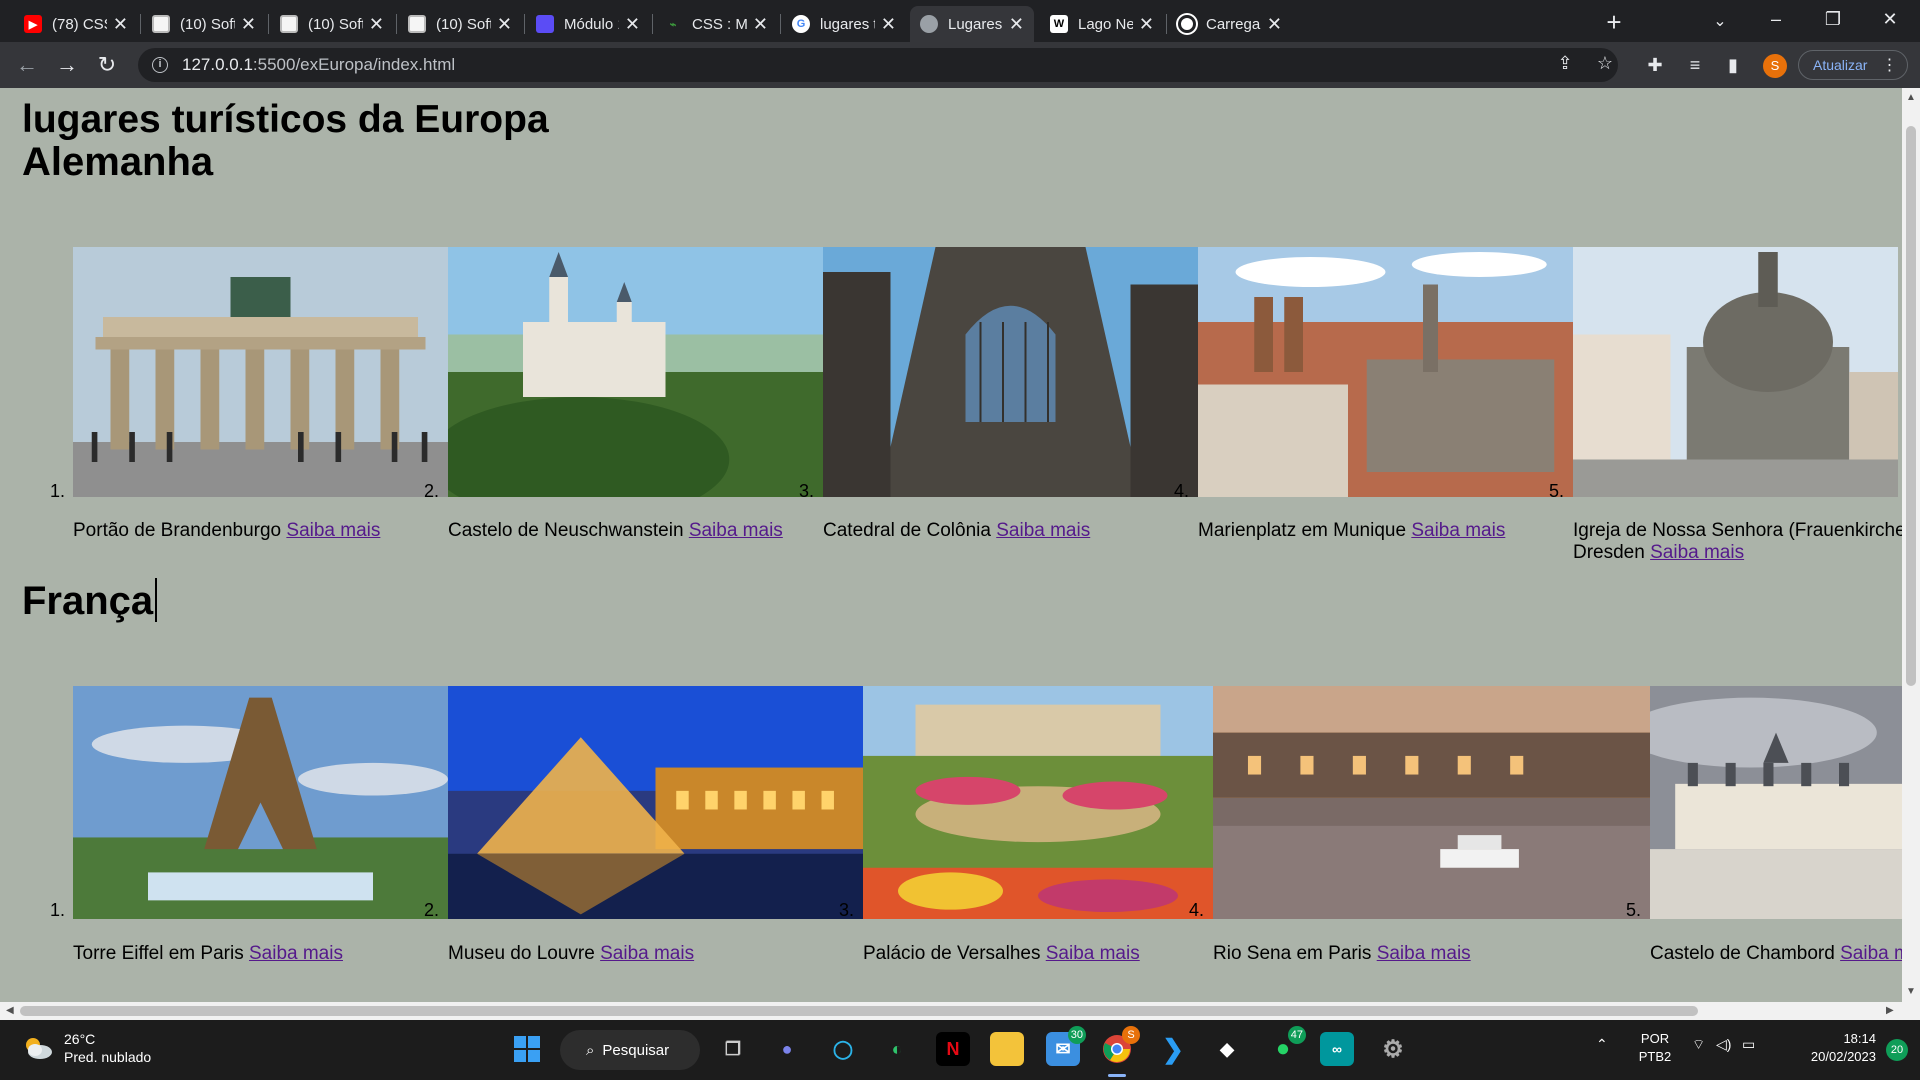  I want to click on minimize-button: –, so click(1776, 19).